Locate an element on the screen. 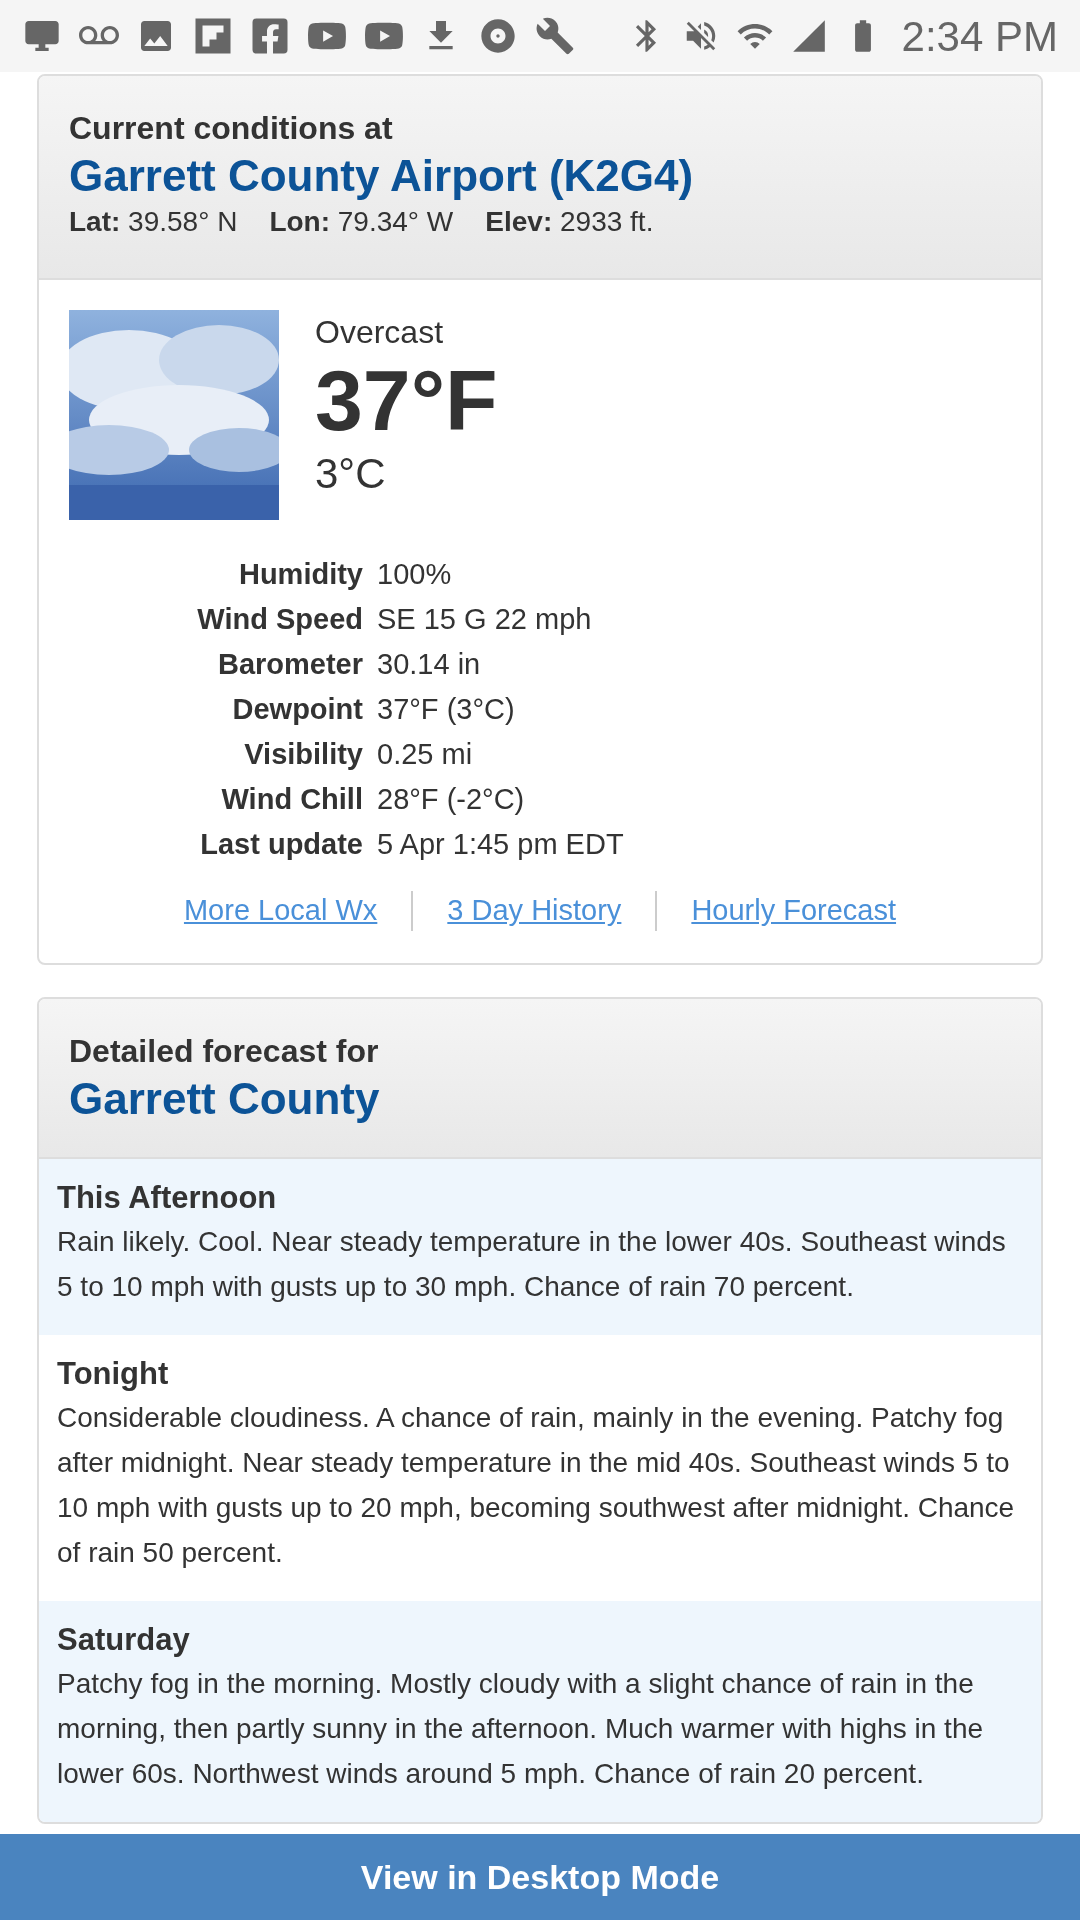  temperature-fahrenheit: 37°F is located at coordinates (406, 400).